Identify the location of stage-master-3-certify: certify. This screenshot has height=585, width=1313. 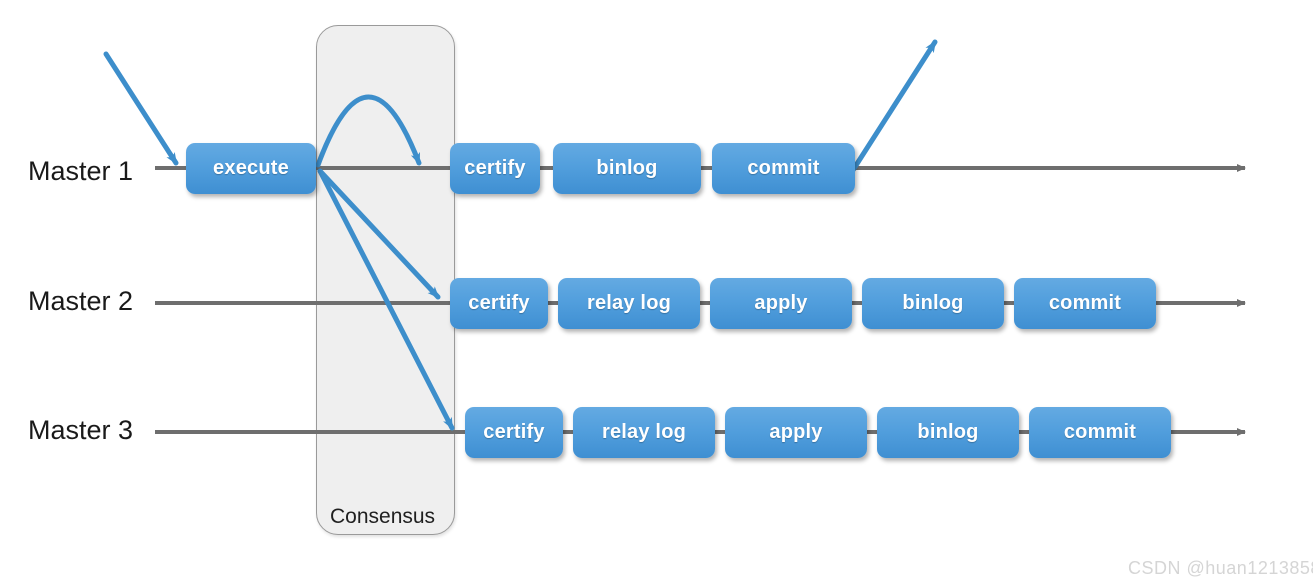
(514, 432).